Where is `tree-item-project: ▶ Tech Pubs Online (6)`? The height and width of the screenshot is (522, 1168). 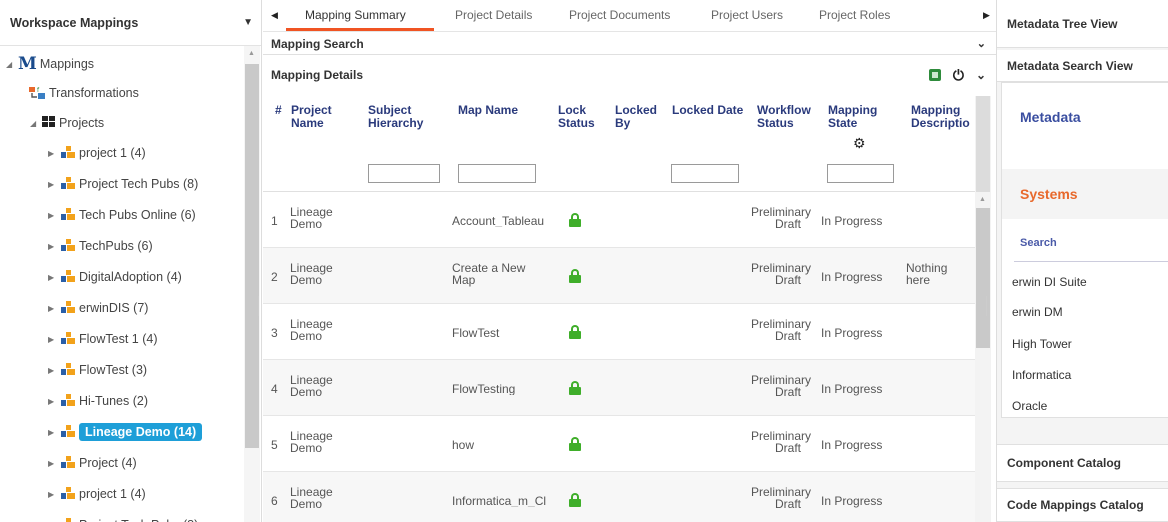 tree-item-project: ▶ Tech Pubs Online (6) is located at coordinates (122, 215).